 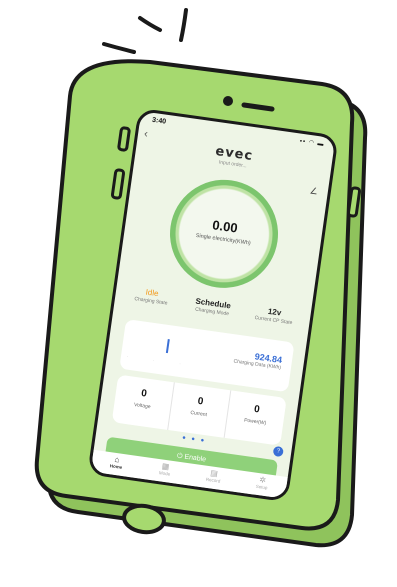 What do you see at coordinates (152, 296) in the screenshot?
I see `charging-state: Idle Charging State` at bounding box center [152, 296].